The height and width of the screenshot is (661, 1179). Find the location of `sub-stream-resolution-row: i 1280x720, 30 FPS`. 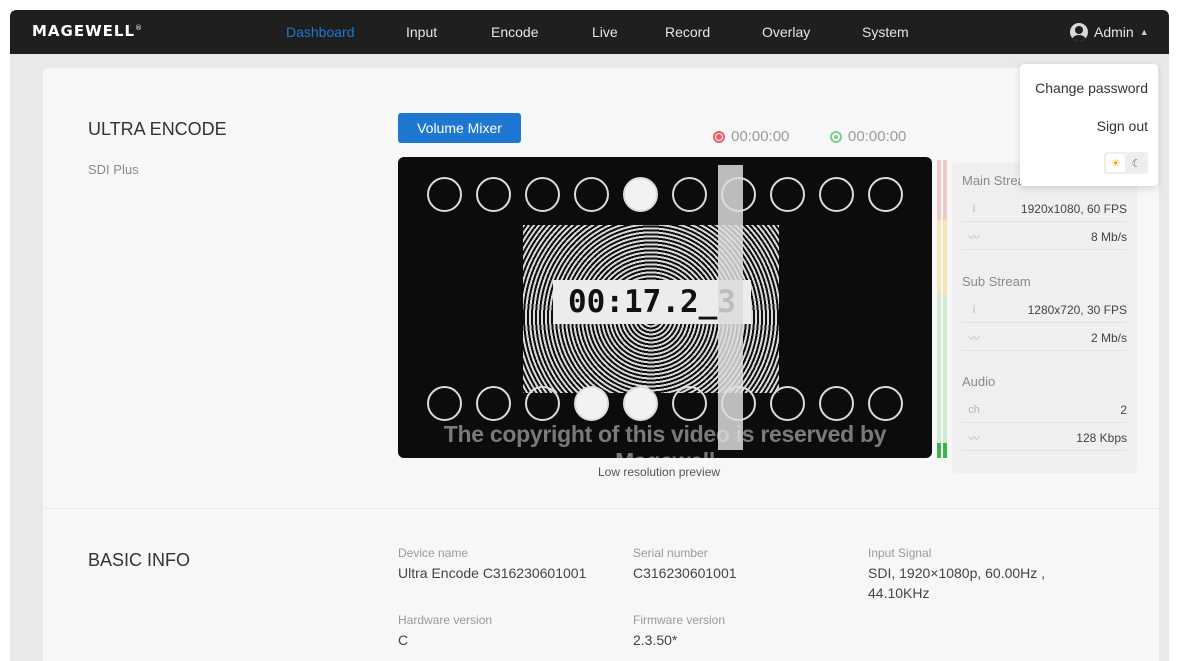

sub-stream-resolution-row: i 1280x720, 30 FPS is located at coordinates (1044, 310).